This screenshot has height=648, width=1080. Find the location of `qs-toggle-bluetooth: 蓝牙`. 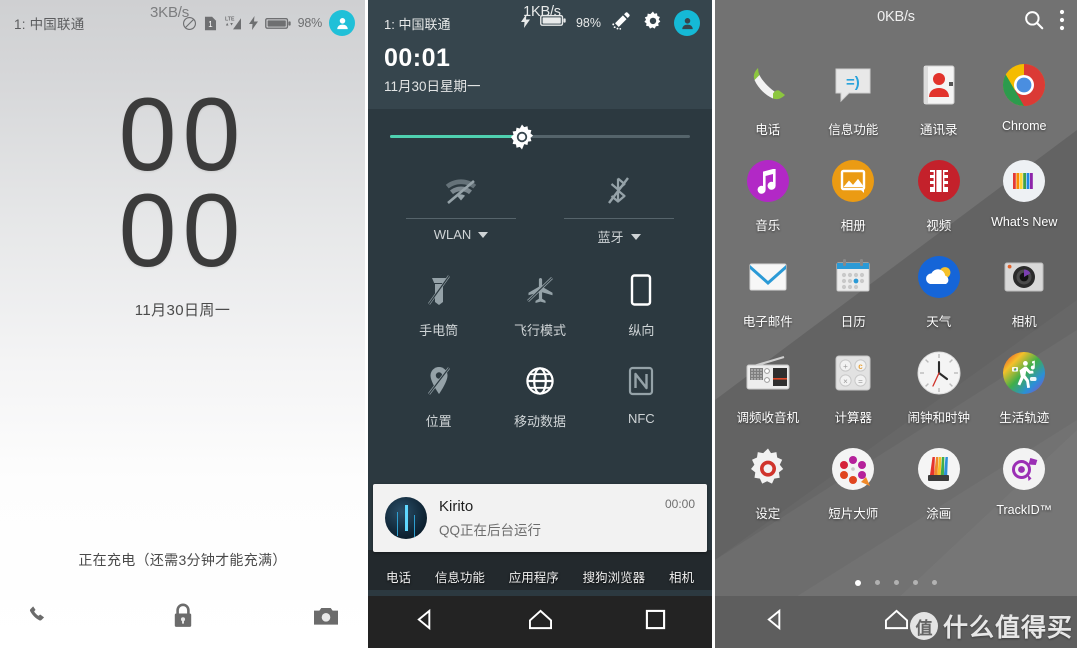

qs-toggle-bluetooth: 蓝牙 is located at coordinates (619, 205).